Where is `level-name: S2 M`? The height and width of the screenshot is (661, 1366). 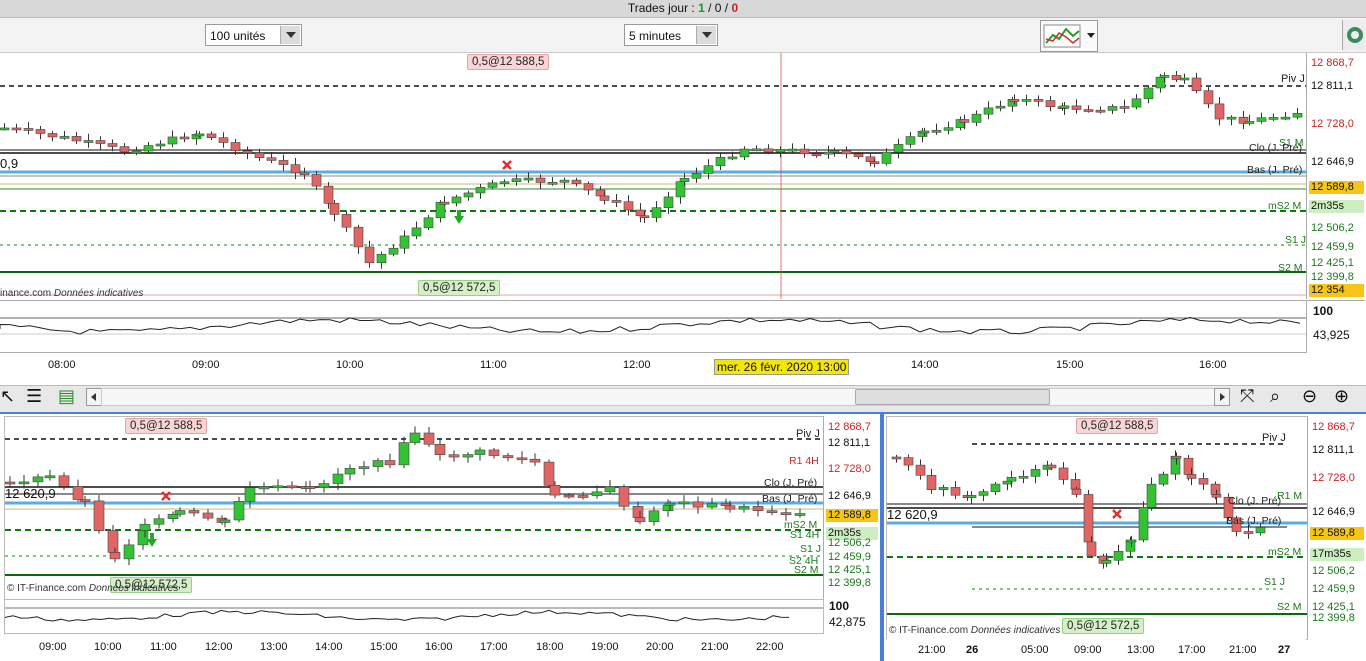 level-name: S2 M is located at coordinates (806, 570).